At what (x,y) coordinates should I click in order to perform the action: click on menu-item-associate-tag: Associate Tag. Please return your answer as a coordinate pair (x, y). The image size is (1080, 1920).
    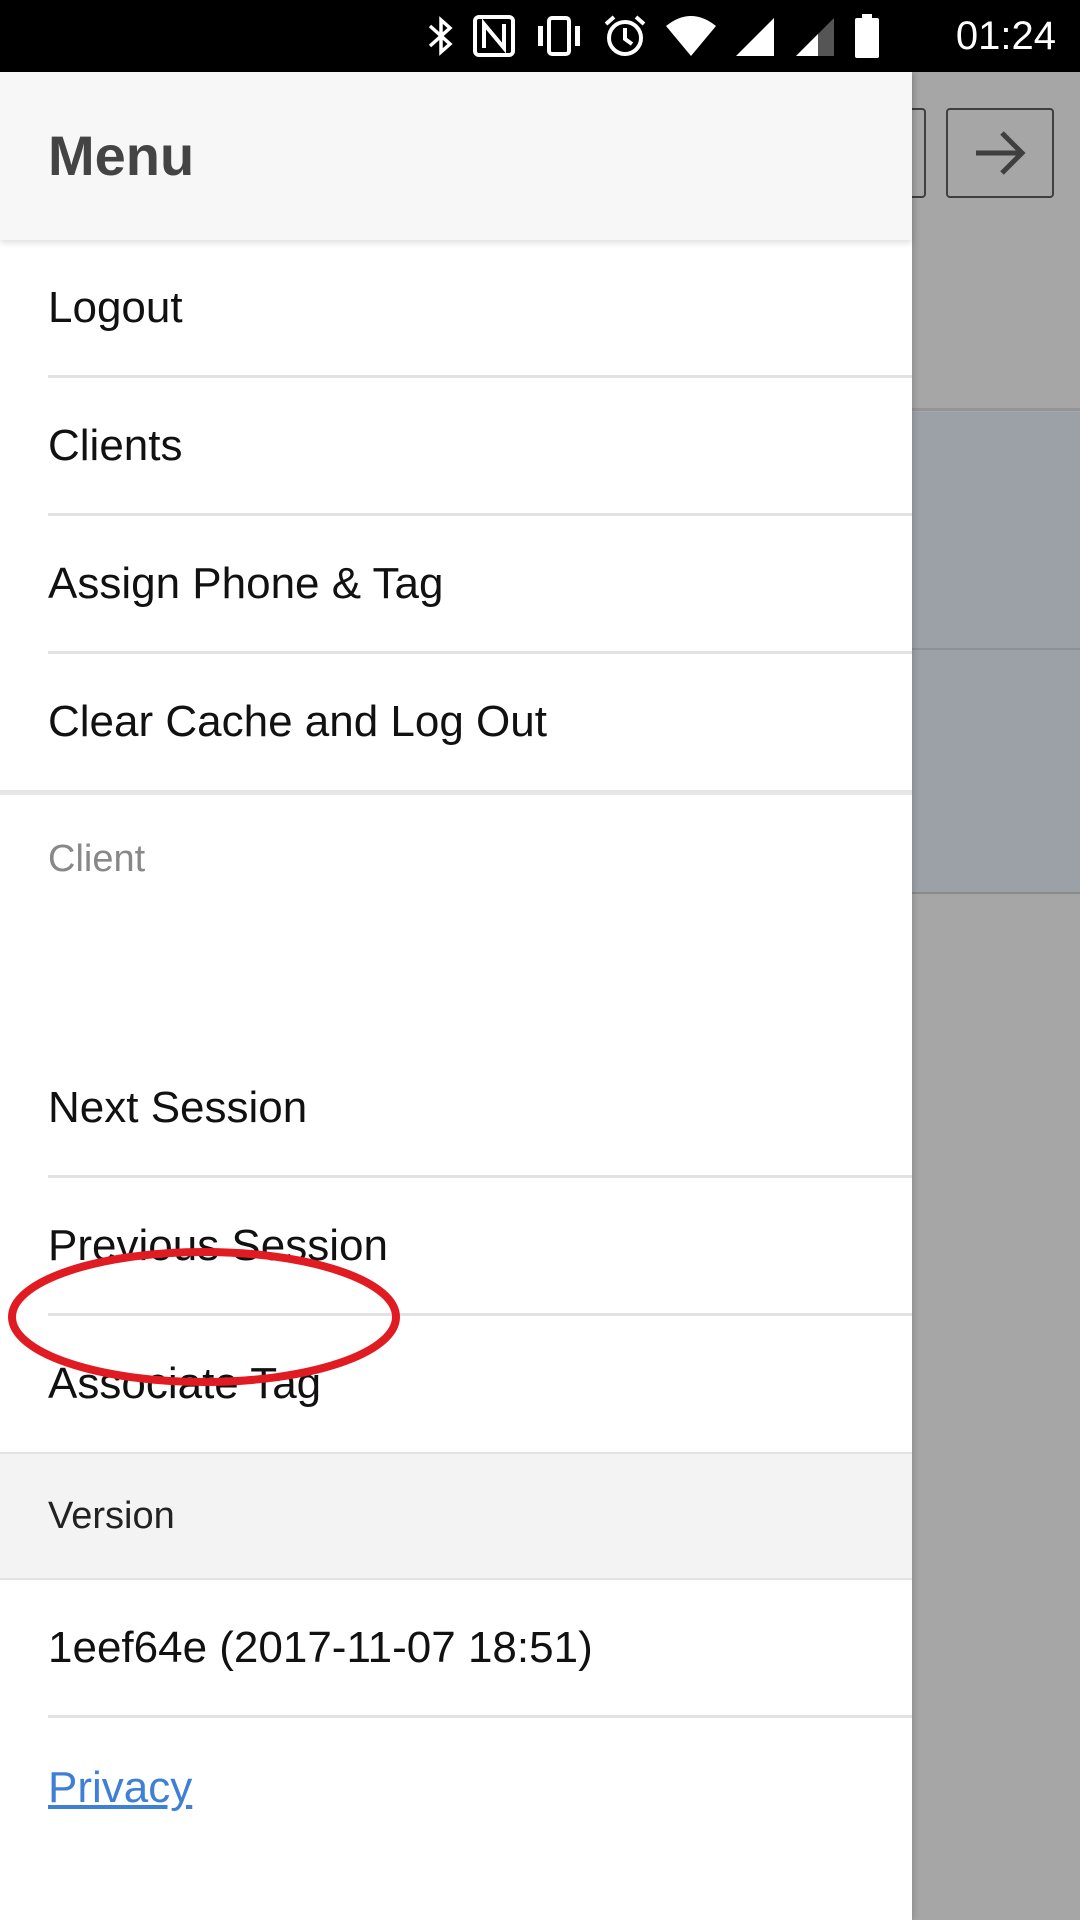
    Looking at the image, I should click on (456, 1385).